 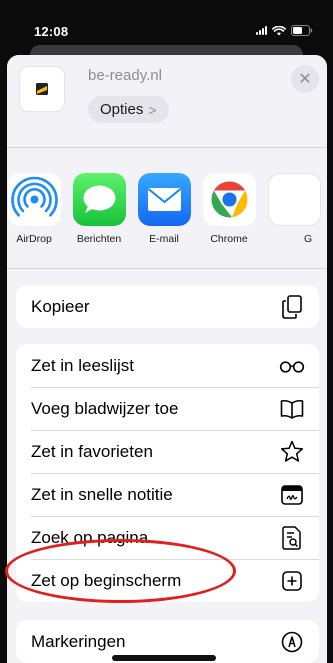 I want to click on apps-divider, so click(x=167, y=268).